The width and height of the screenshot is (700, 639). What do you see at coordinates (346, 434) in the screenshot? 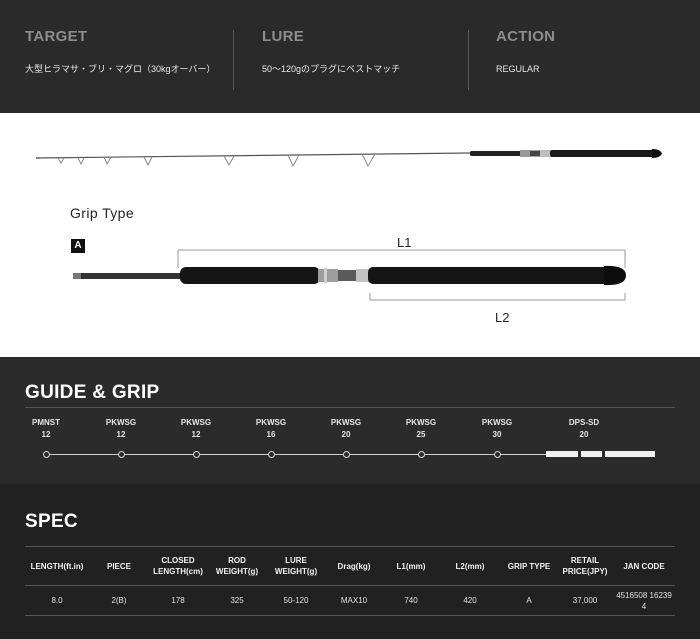
I see `guide-size: 20` at bounding box center [346, 434].